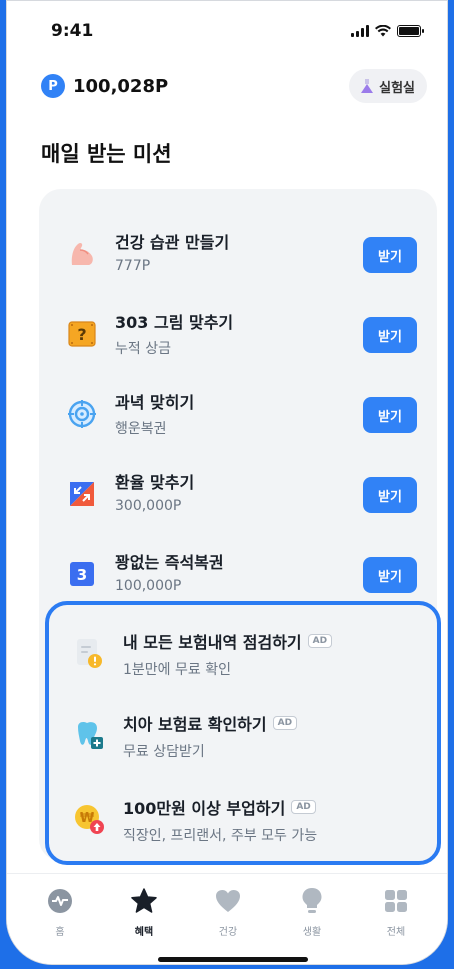 This screenshot has height=969, width=454. I want to click on mission-title: 과녁 맞히기, so click(155, 402).